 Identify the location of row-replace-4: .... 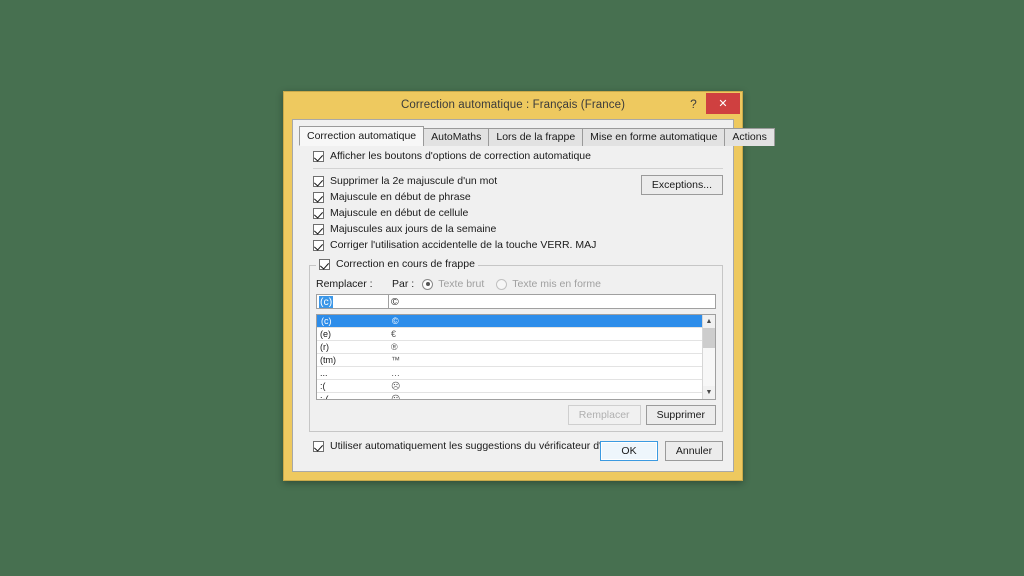
(324, 373).